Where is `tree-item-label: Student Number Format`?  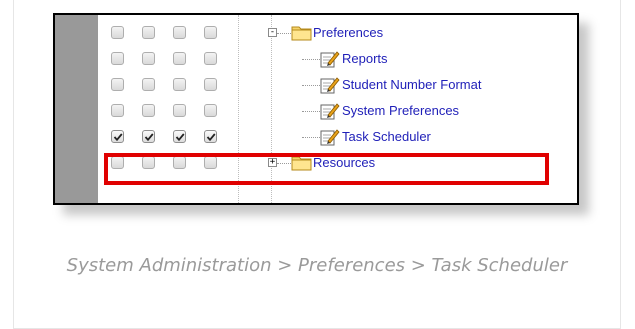
tree-item-label: Student Number Format is located at coordinates (411, 84).